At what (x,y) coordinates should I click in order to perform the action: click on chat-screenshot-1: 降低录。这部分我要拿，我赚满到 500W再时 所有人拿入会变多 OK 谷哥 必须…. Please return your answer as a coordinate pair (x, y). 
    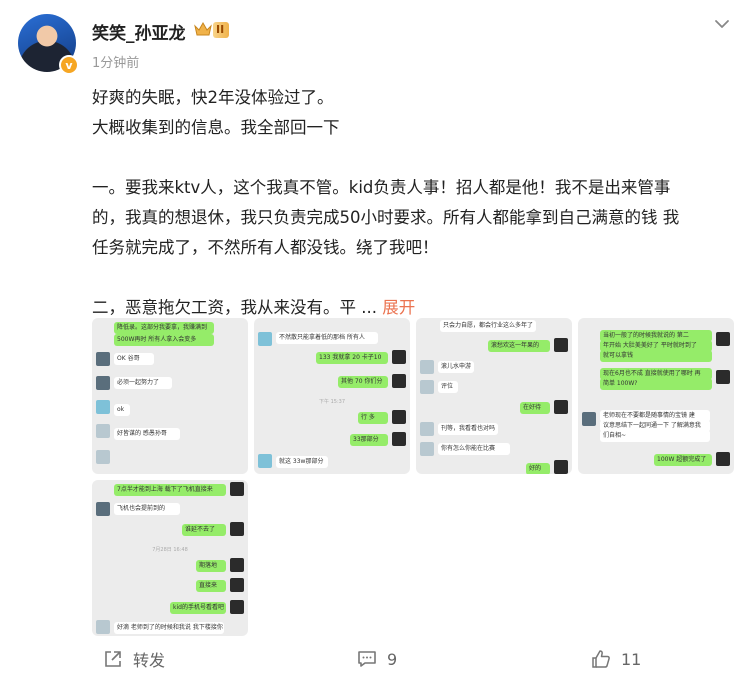
    Looking at the image, I should click on (170, 396).